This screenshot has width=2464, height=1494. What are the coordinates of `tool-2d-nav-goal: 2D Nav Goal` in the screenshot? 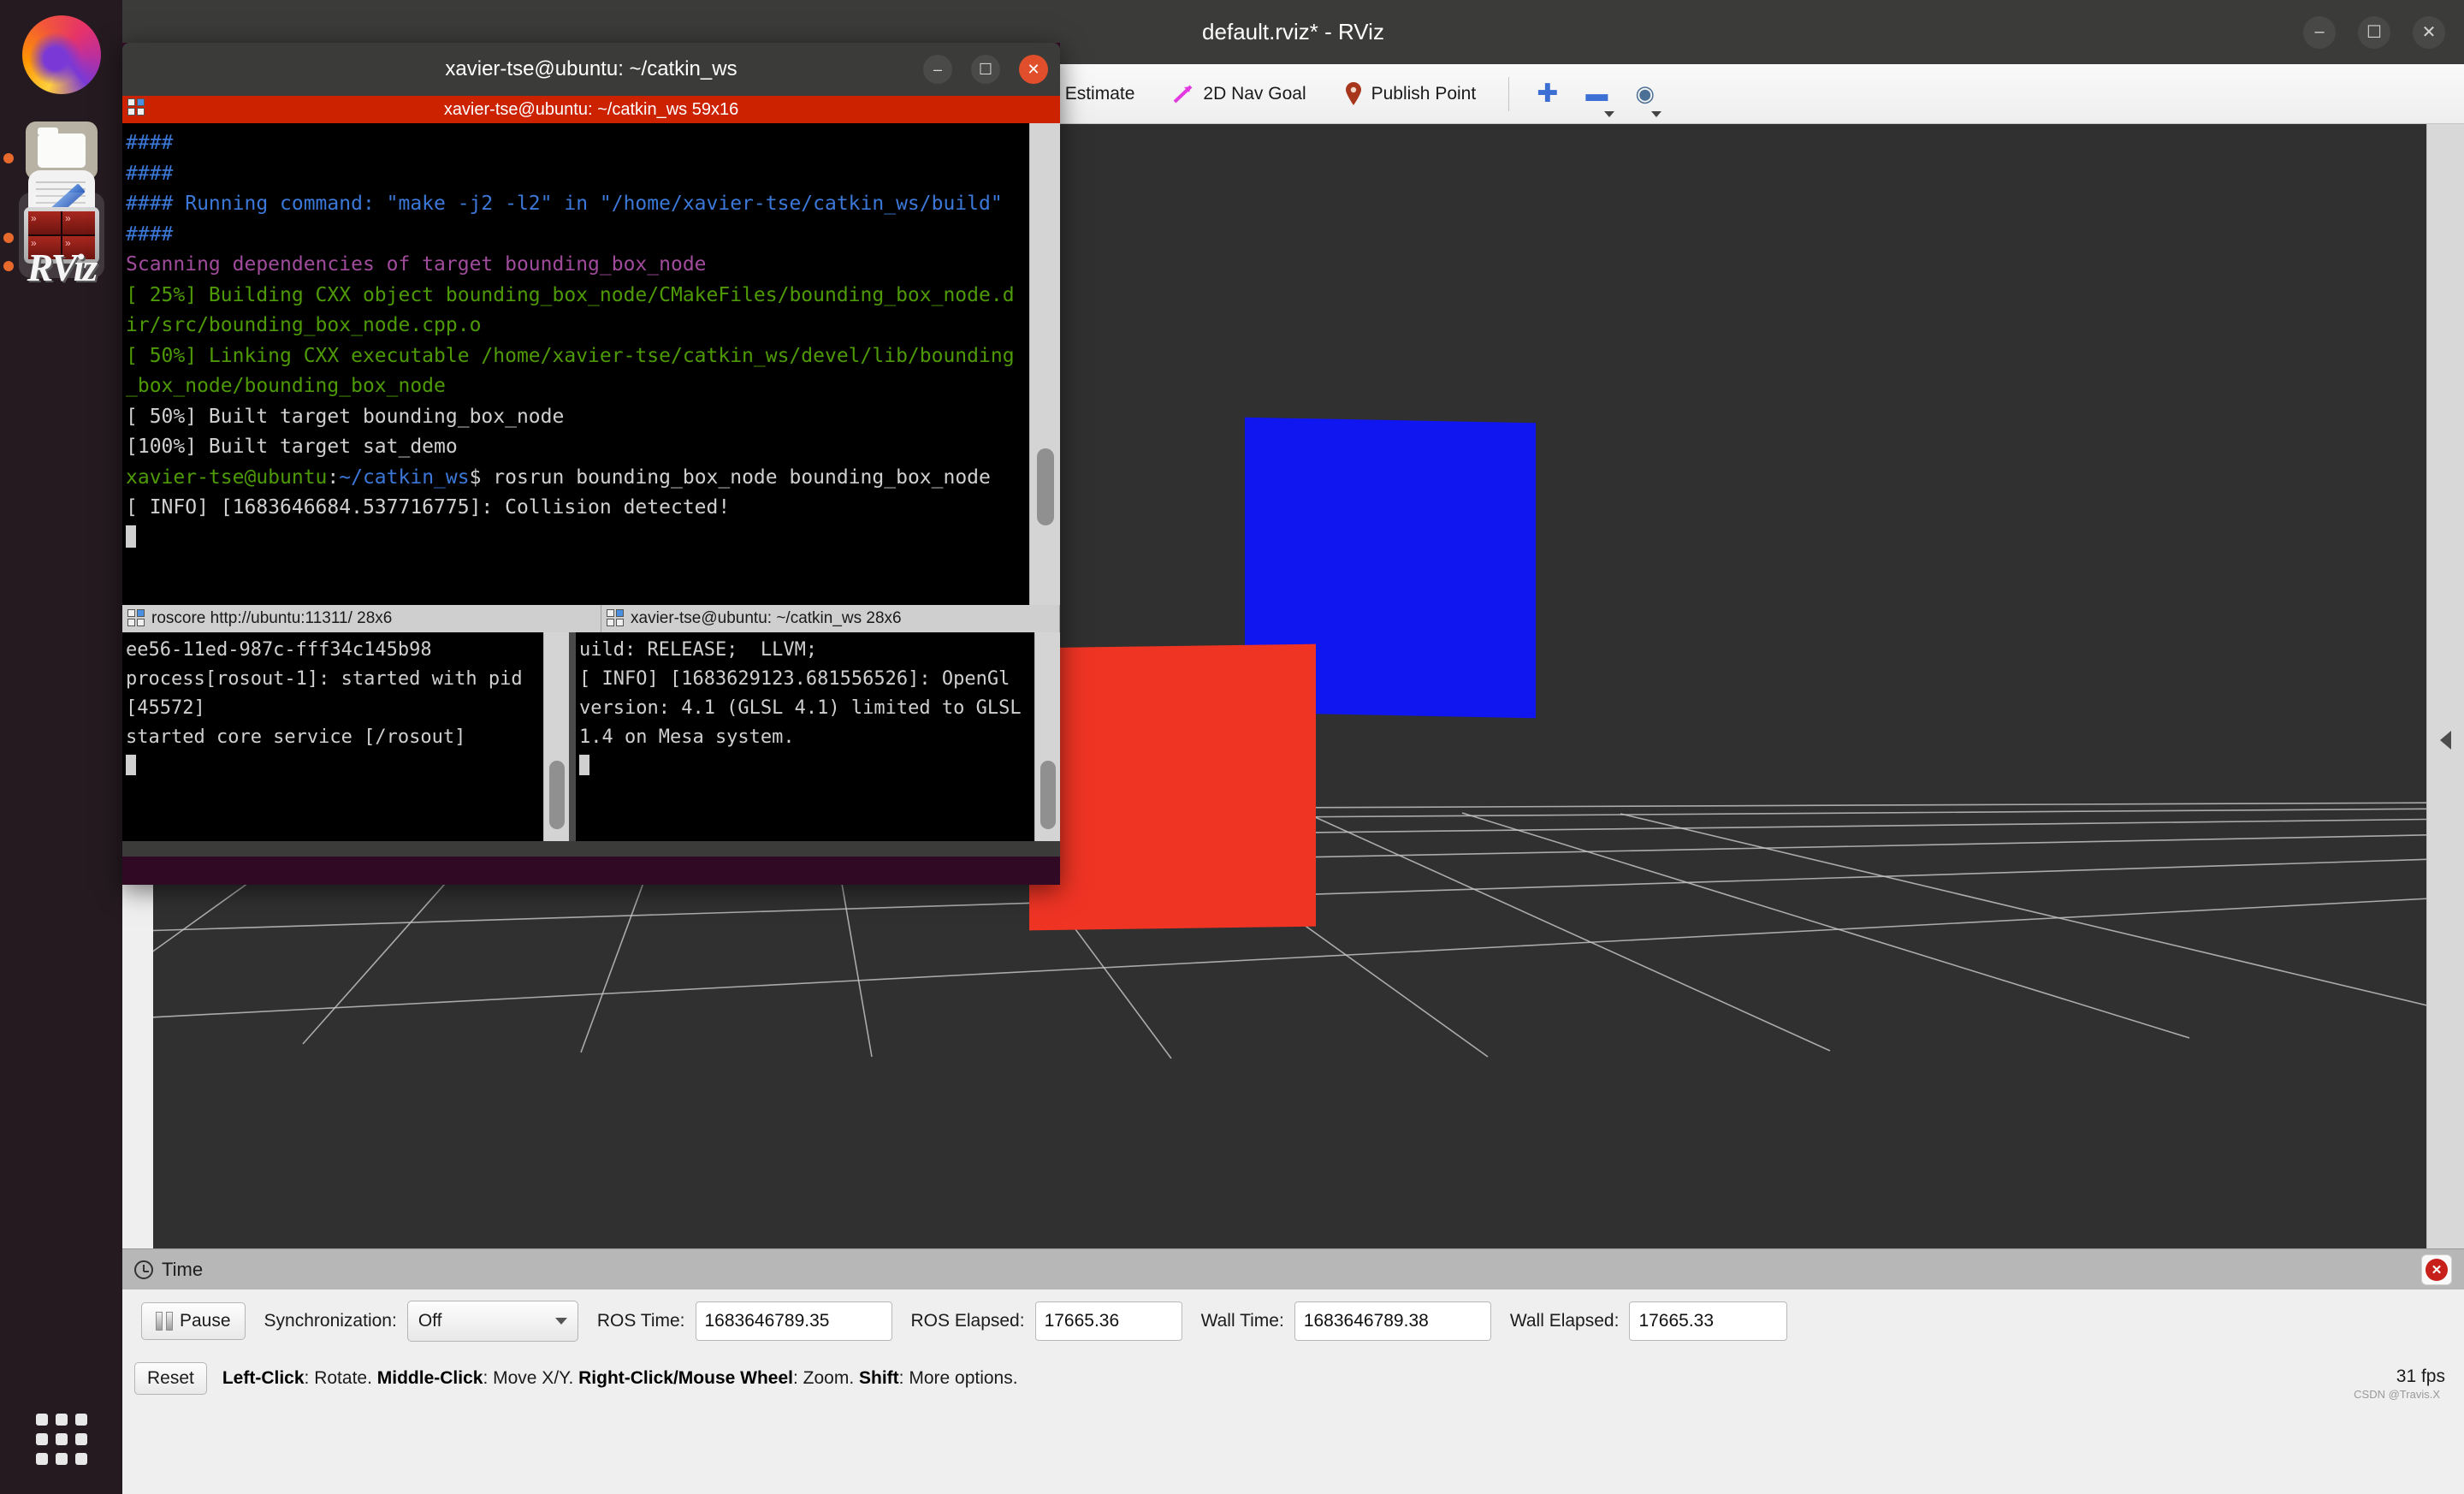 It's located at (1238, 94).